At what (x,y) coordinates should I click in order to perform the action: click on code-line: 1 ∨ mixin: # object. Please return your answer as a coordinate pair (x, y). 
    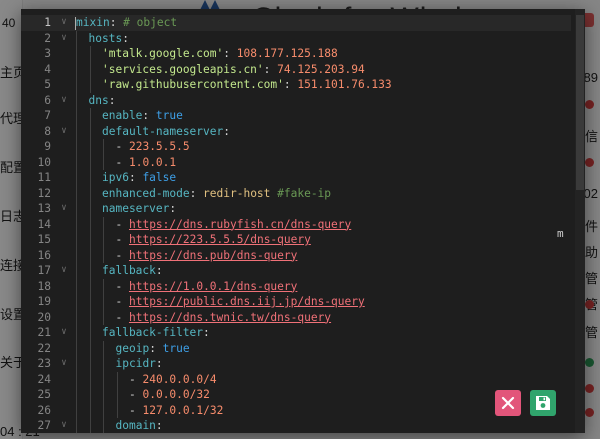
    Looking at the image, I should click on (296, 23).